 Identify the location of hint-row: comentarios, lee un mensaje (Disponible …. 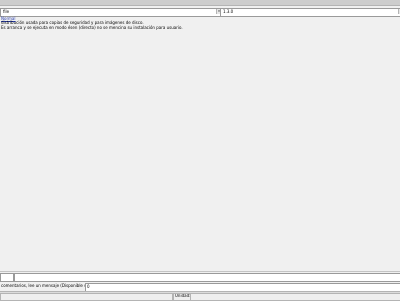
(200, 287).